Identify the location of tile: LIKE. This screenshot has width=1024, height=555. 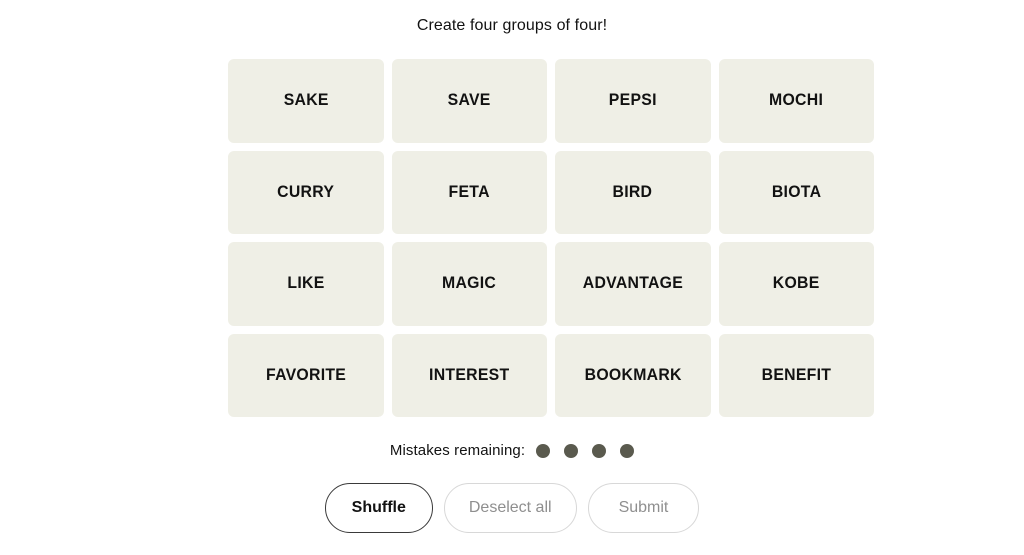
(306, 284).